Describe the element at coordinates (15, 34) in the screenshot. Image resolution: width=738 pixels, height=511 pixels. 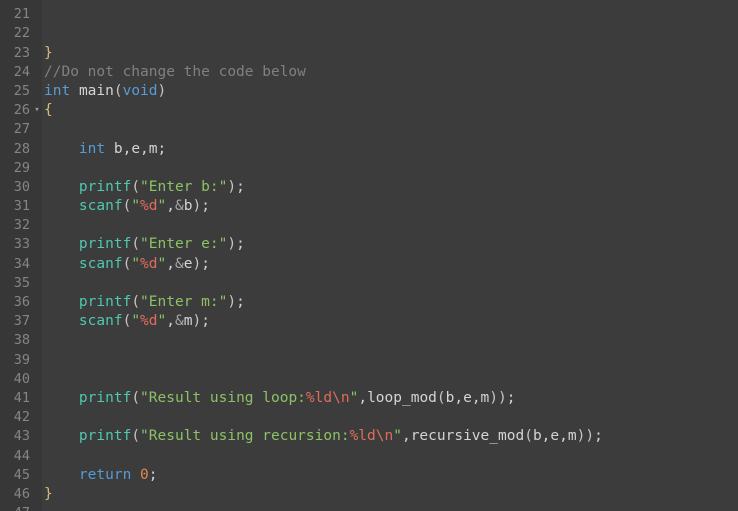
I see `line-number: 22` at that location.